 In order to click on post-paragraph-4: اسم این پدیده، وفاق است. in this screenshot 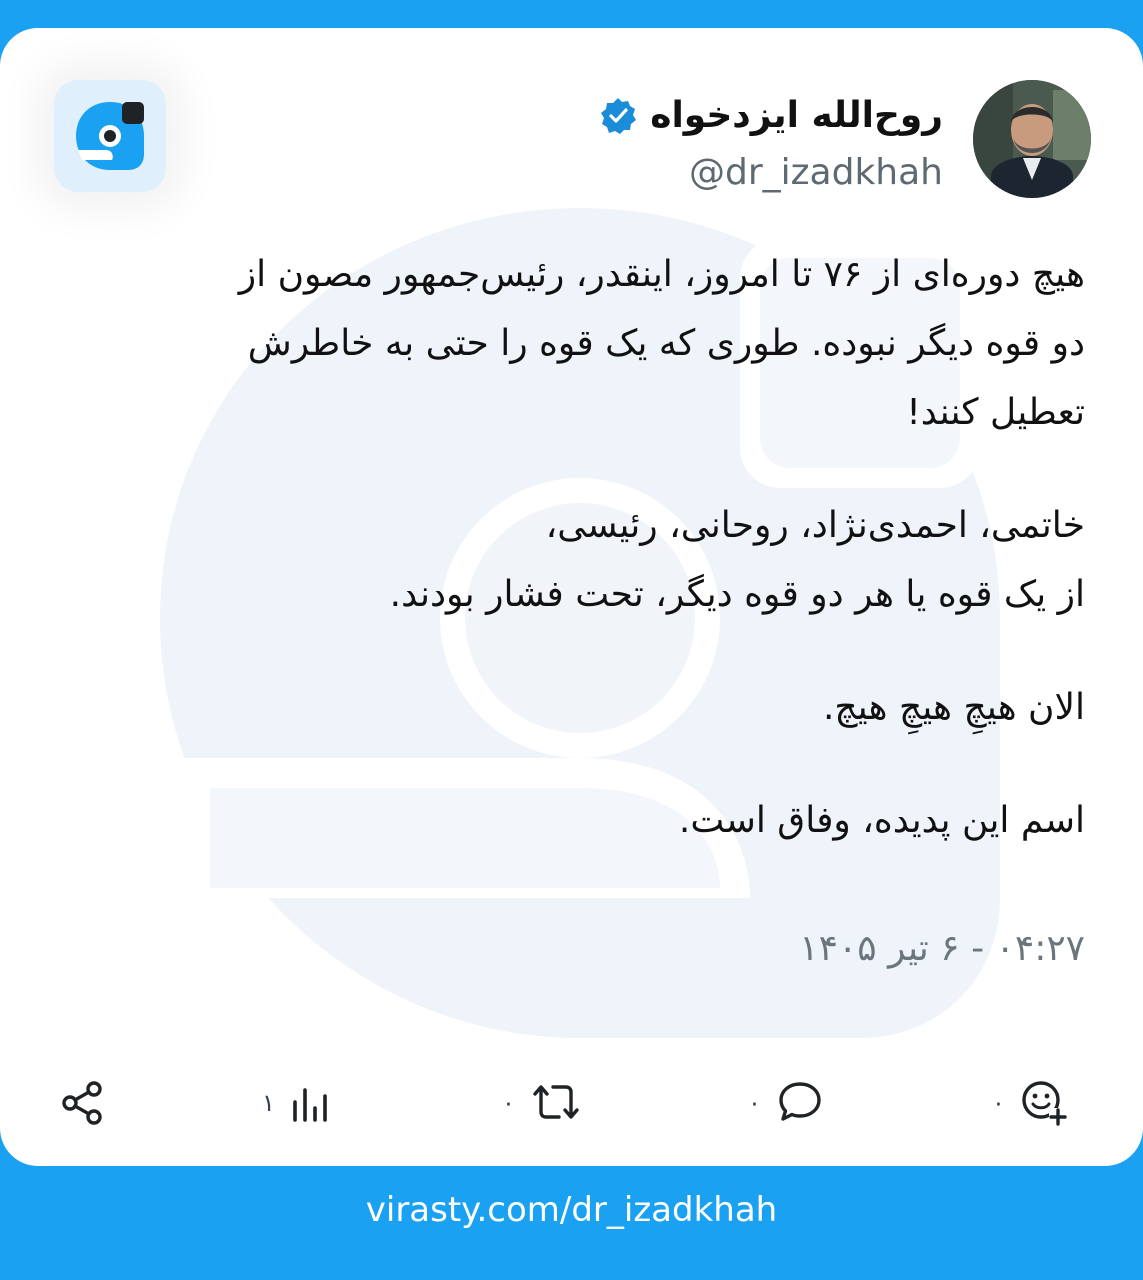, I will do `click(570, 820)`.